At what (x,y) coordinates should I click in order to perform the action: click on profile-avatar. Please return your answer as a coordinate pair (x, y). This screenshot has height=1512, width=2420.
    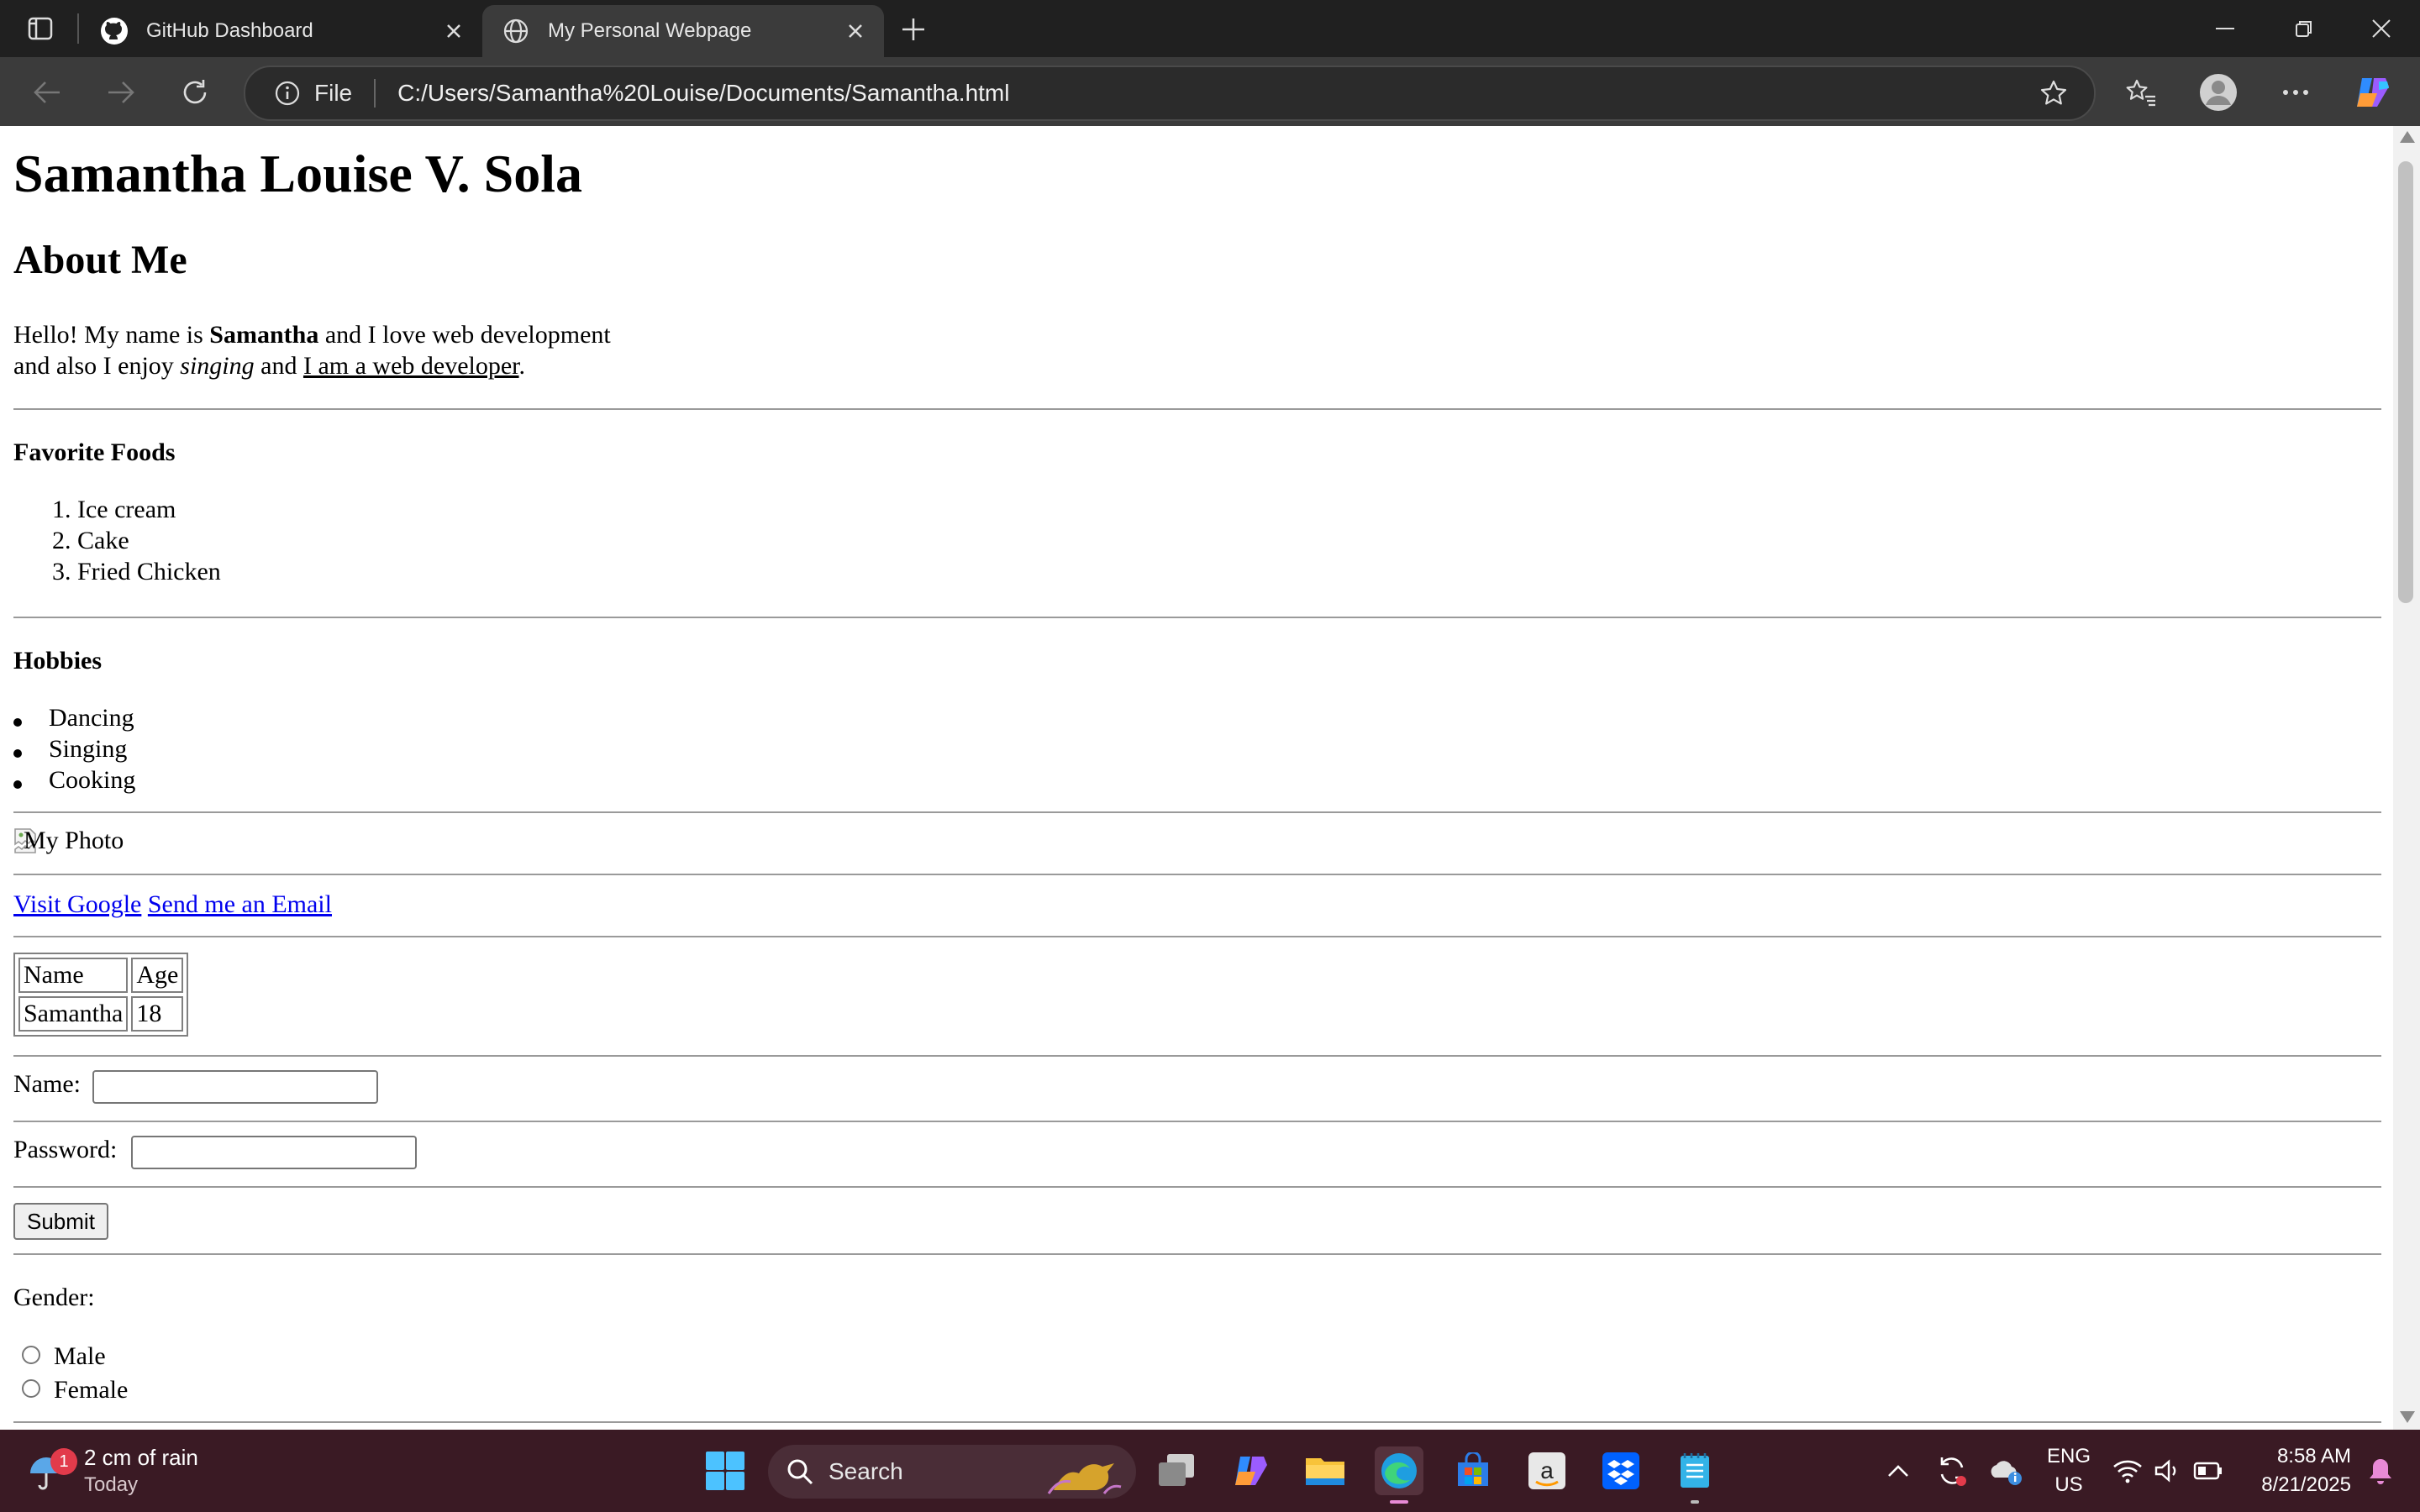
    Looking at the image, I should click on (2218, 92).